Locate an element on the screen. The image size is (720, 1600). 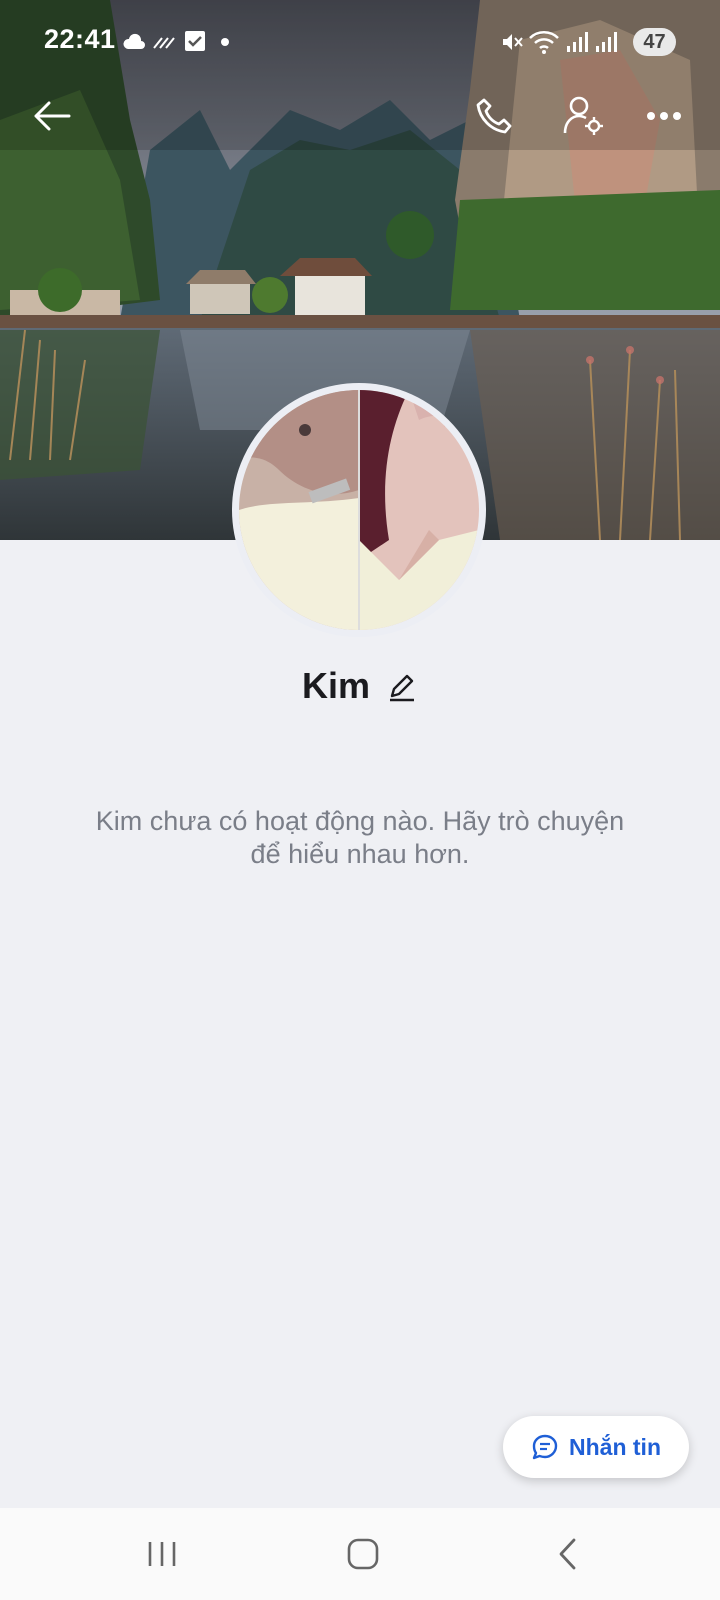
profile-name-row: Kim is located at coordinates (360, 686).